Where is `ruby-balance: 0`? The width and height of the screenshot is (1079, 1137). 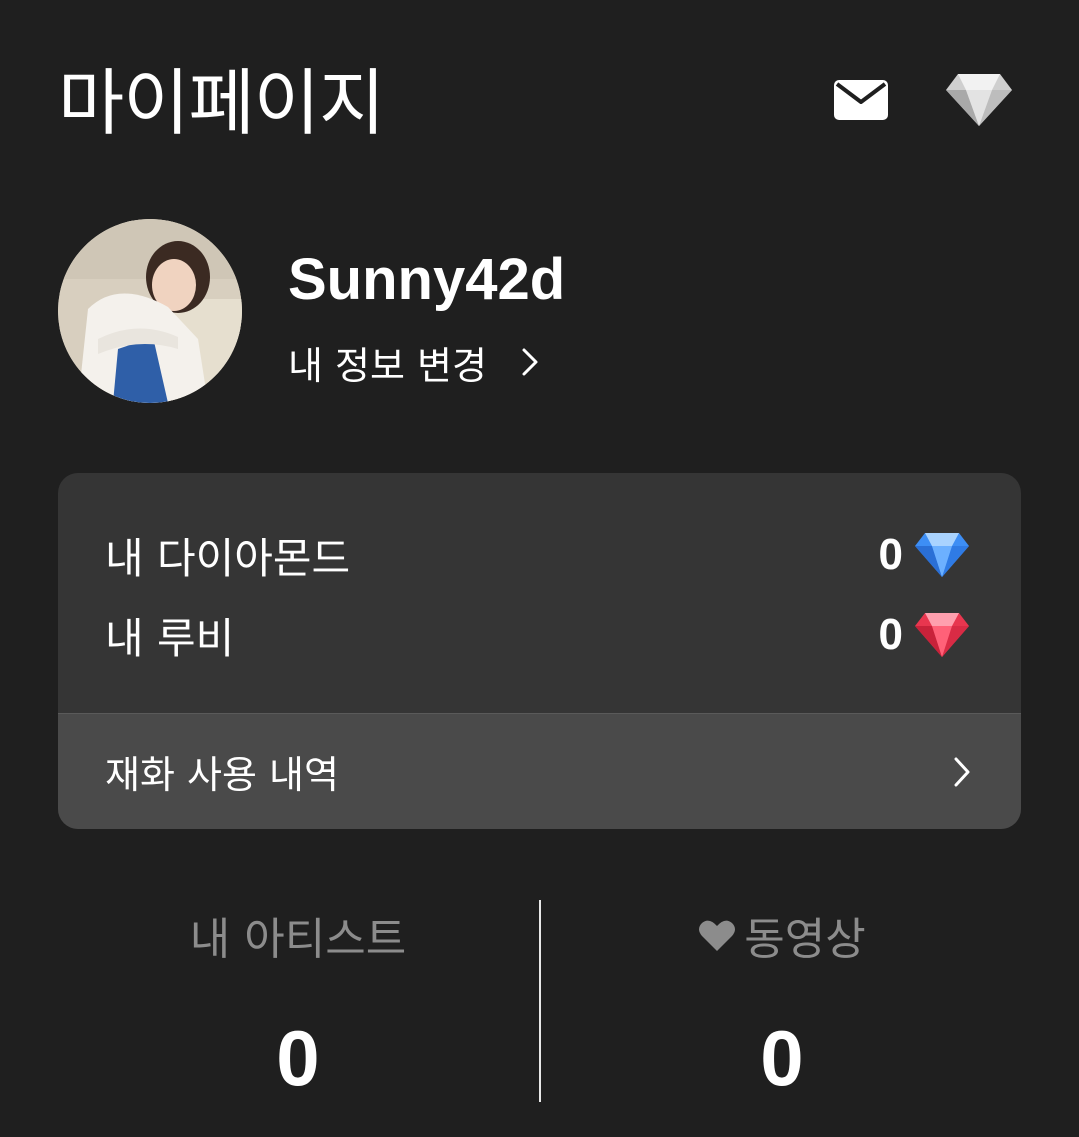
ruby-balance: 0 is located at coordinates (925, 635).